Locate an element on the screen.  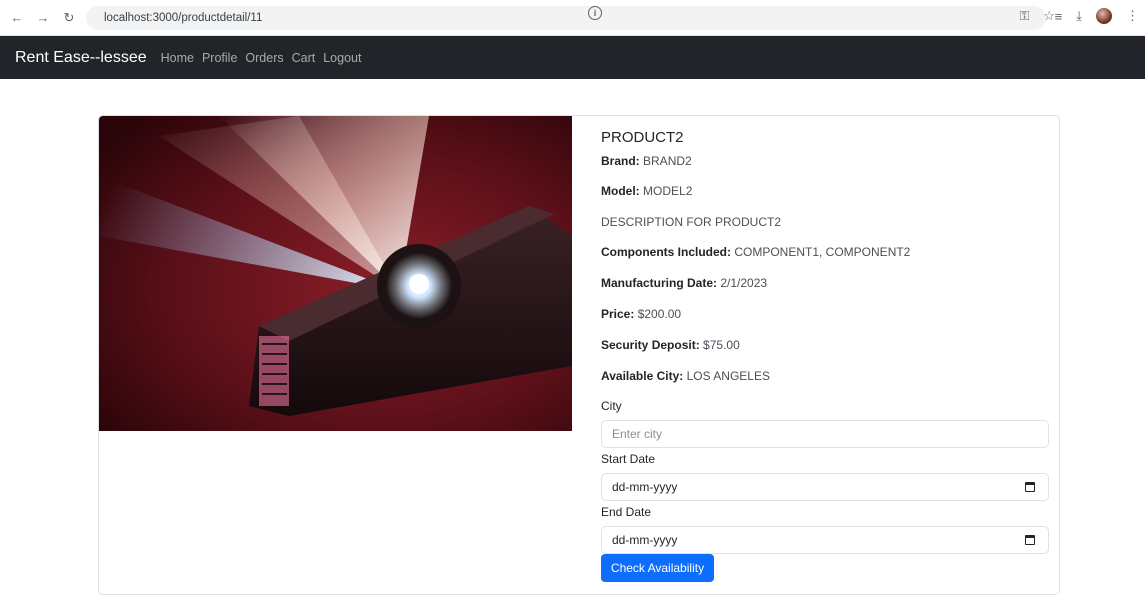
available-city-label: Available City: is located at coordinates (642, 376).